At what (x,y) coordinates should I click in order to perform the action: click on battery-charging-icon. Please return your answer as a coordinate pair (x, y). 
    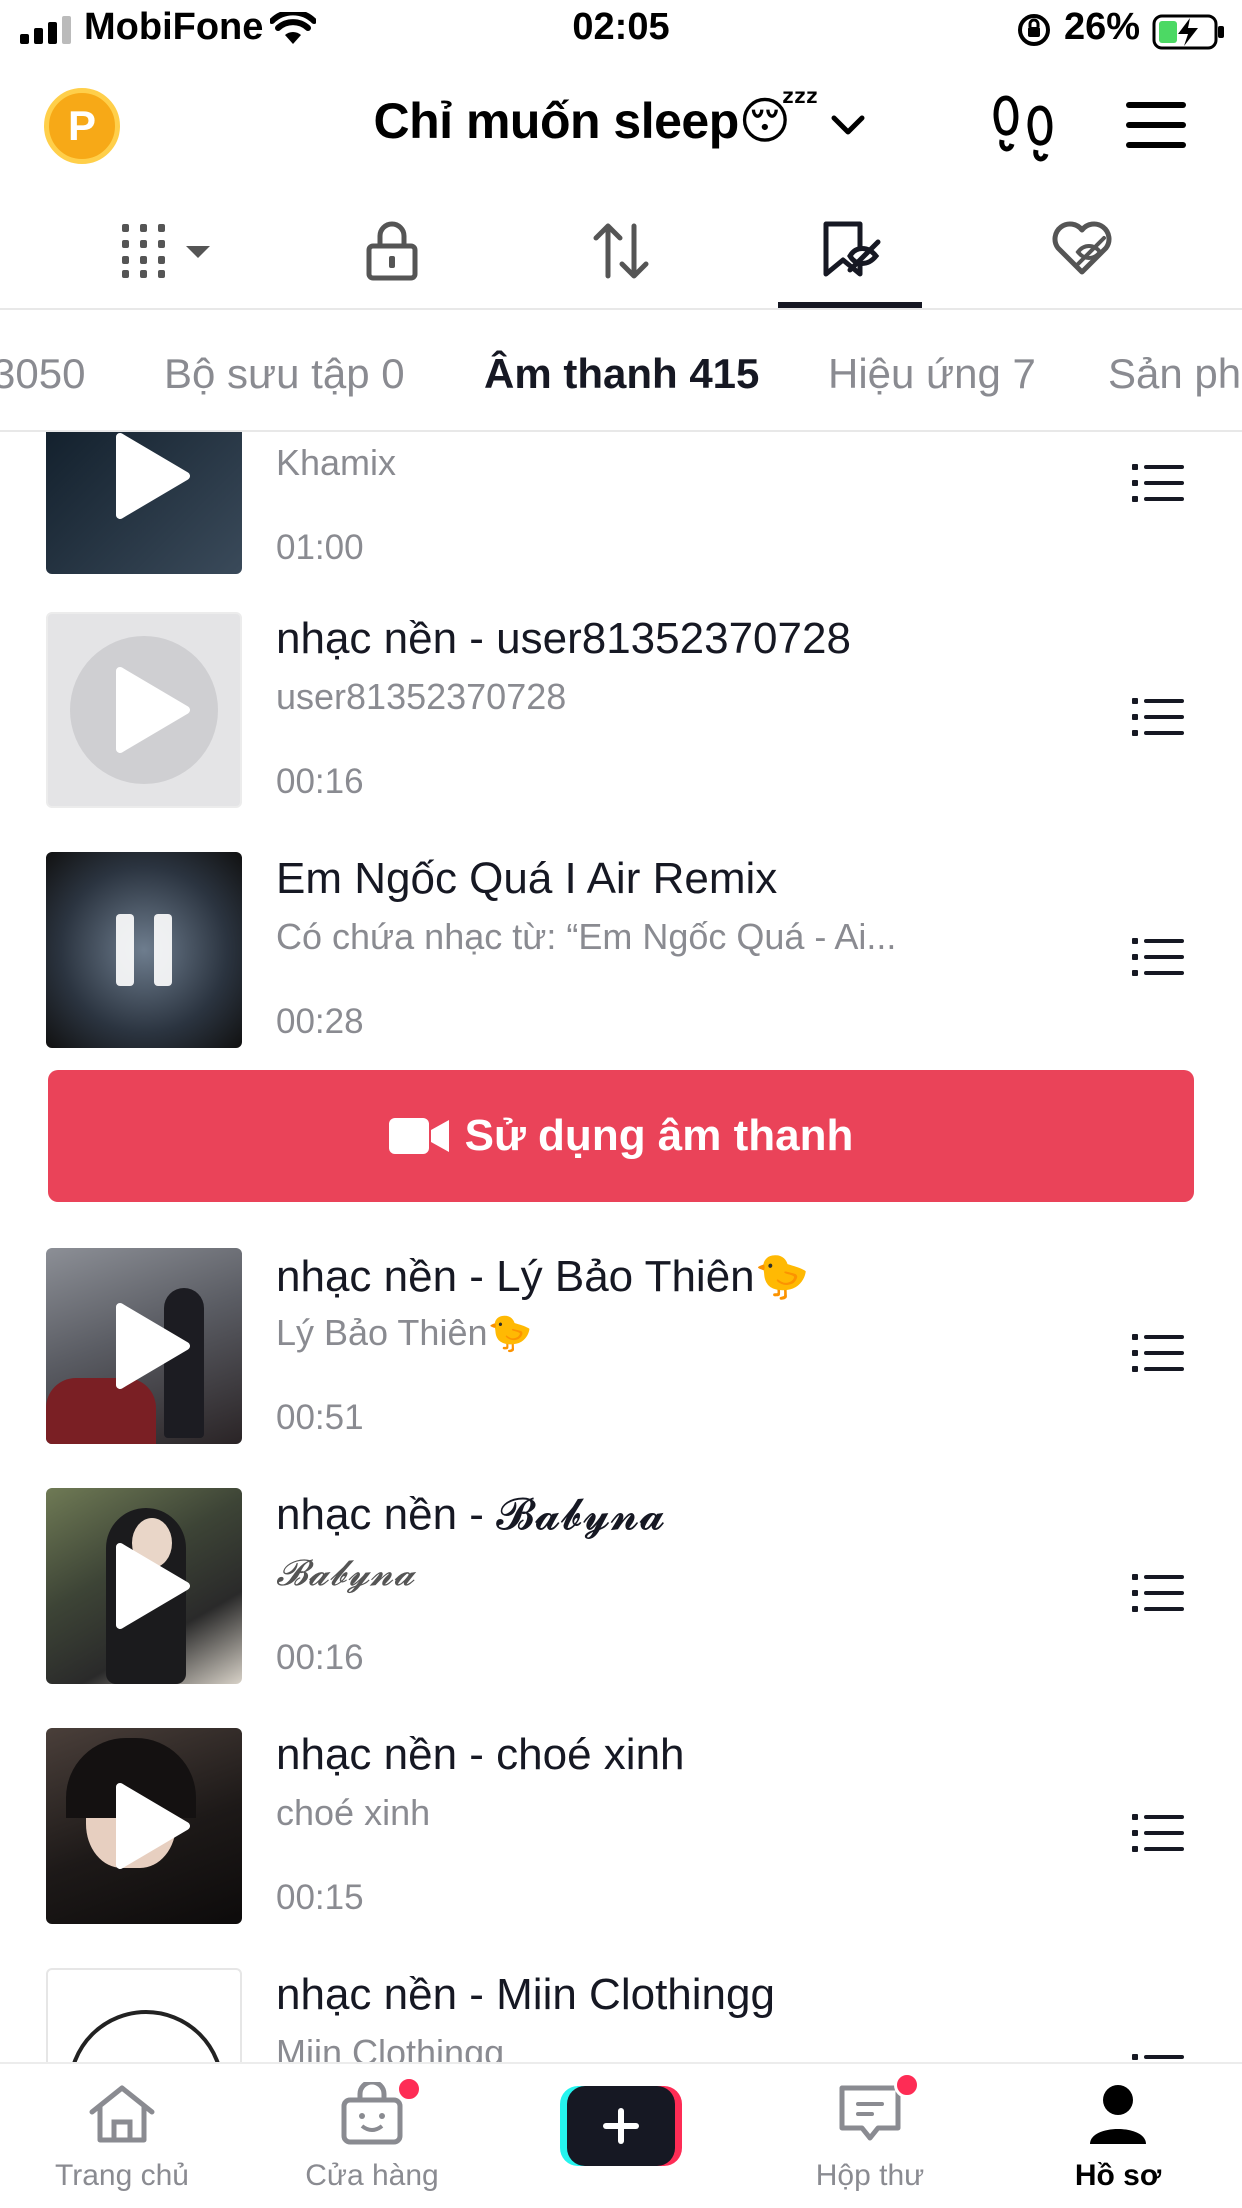
    Looking at the image, I should click on (1188, 32).